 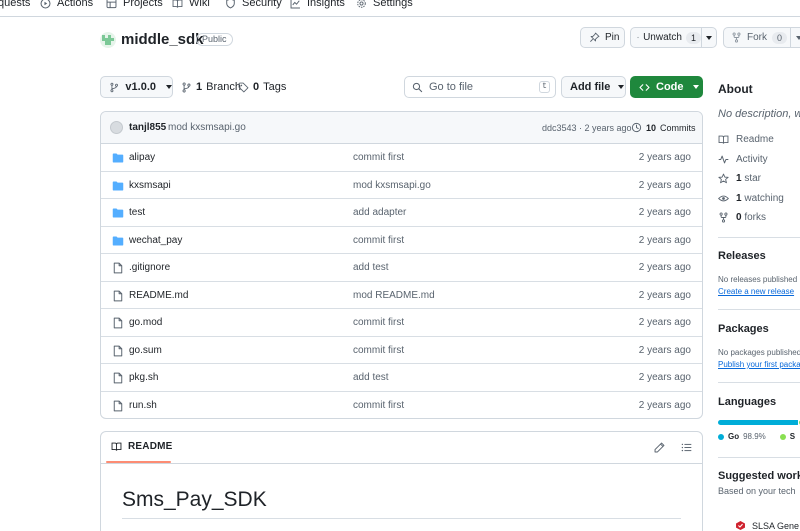 I want to click on language-legend: Go 98.9% S, so click(x=759, y=436).